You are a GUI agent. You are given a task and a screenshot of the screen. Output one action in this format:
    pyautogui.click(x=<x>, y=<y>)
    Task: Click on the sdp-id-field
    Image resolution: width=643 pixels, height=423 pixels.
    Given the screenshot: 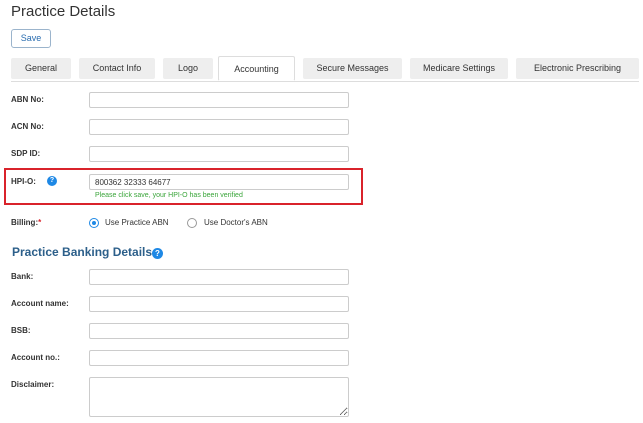 What is the action you would take?
    pyautogui.click(x=219, y=154)
    